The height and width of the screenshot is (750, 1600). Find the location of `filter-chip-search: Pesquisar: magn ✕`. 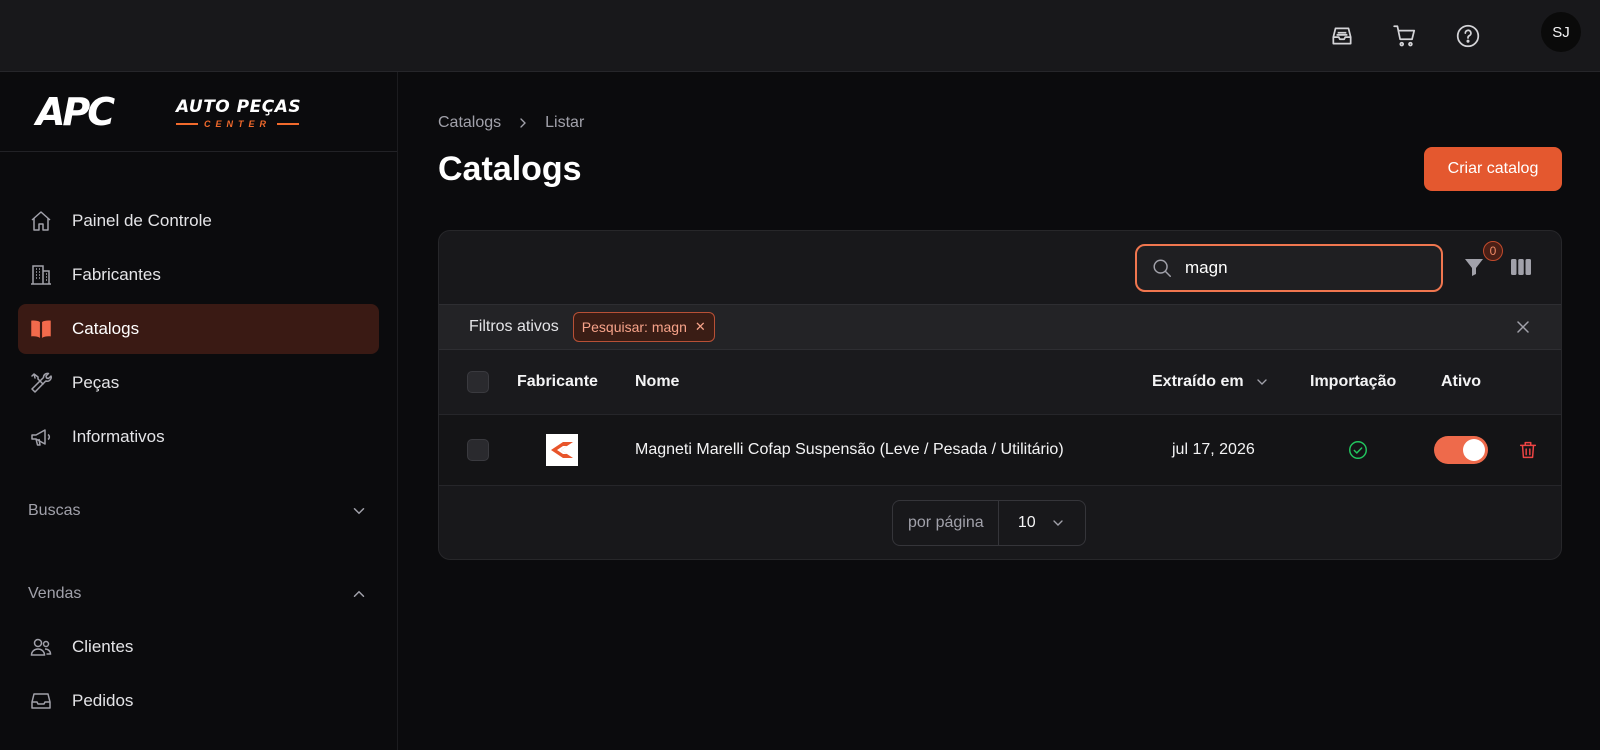

filter-chip-search: Pesquisar: magn ✕ is located at coordinates (643, 327).